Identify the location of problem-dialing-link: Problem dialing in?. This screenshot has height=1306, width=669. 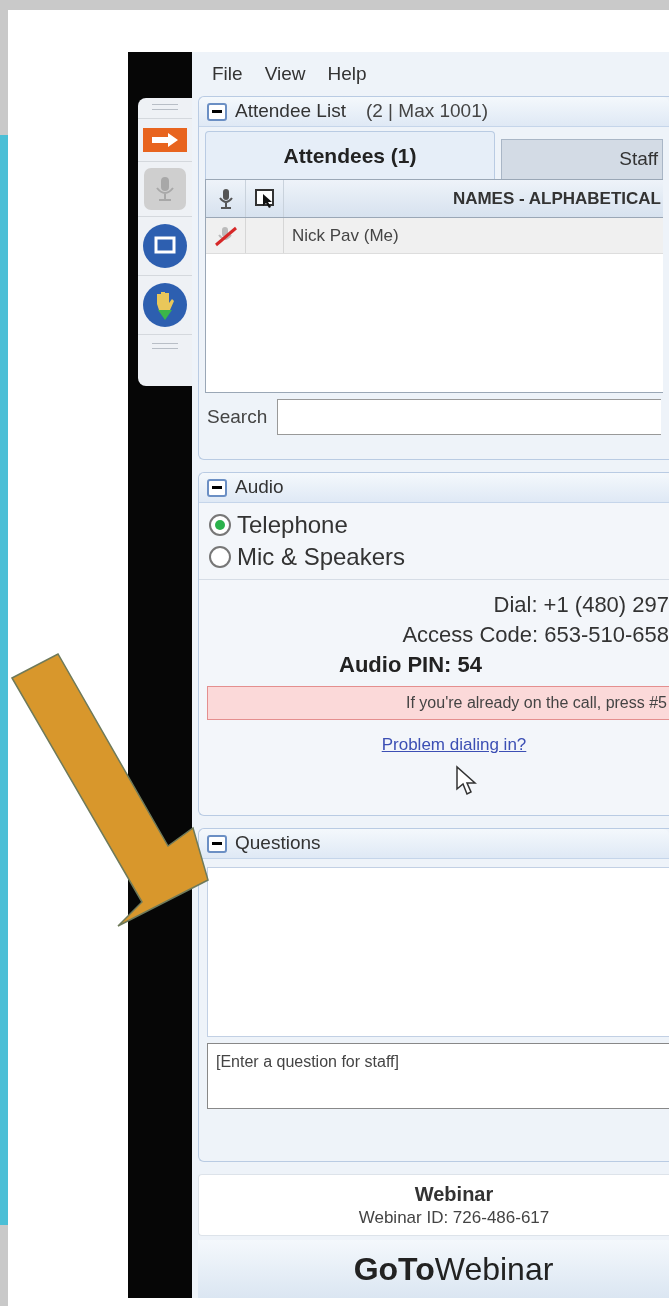
(454, 745).